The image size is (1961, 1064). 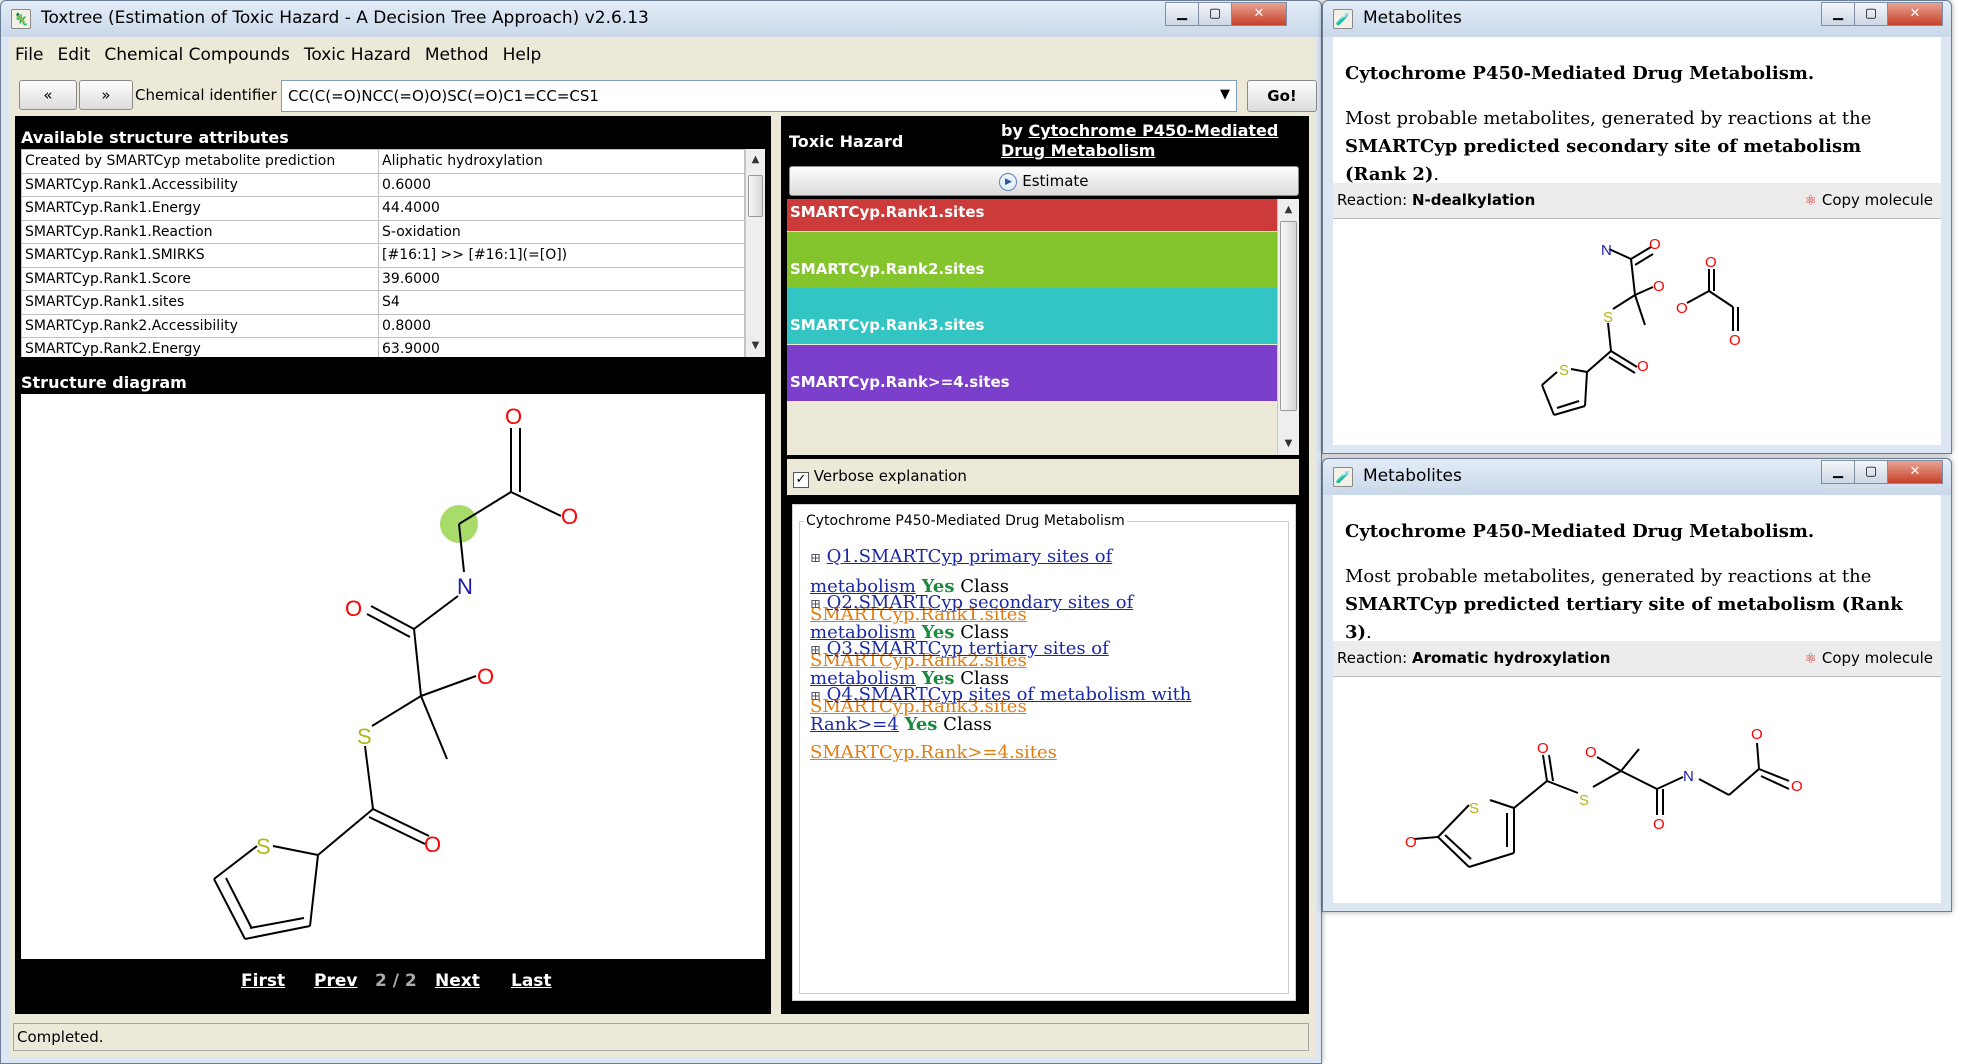 I want to click on tree-node-icon: ⊞, so click(x=815, y=650).